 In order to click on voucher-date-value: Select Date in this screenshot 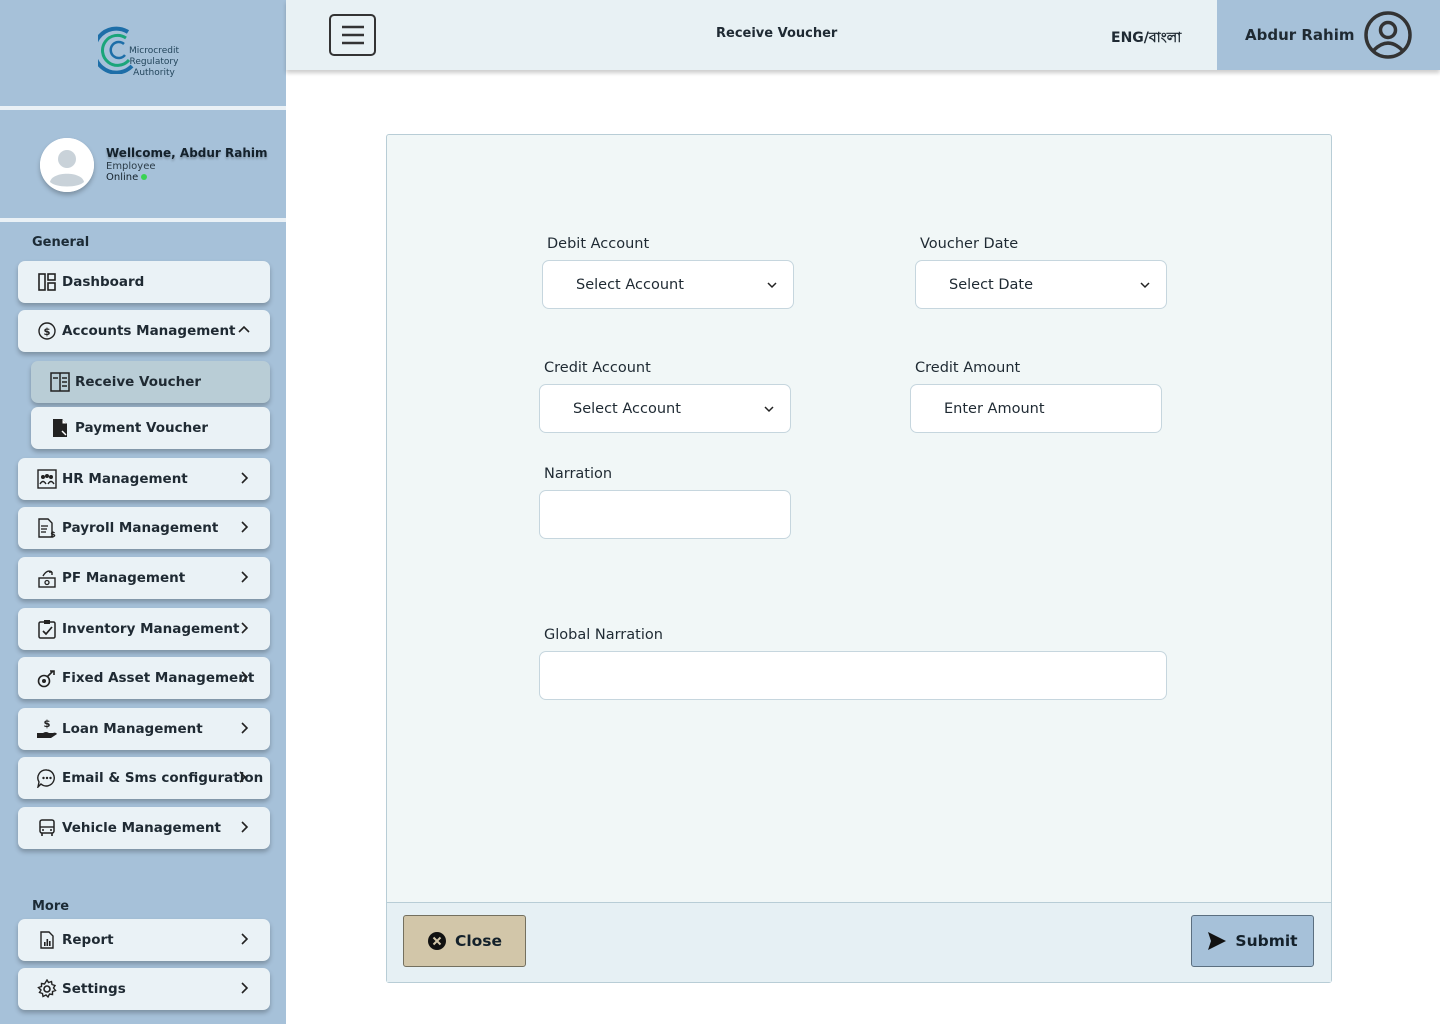, I will do `click(991, 284)`.